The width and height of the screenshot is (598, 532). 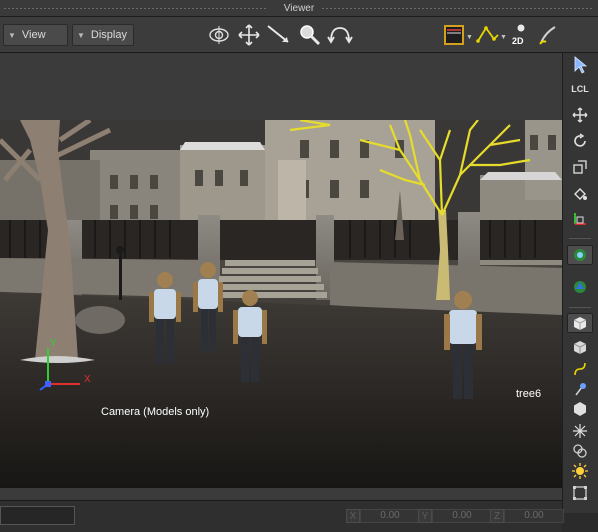 I want to click on scale-icon, so click(x=580, y=167).